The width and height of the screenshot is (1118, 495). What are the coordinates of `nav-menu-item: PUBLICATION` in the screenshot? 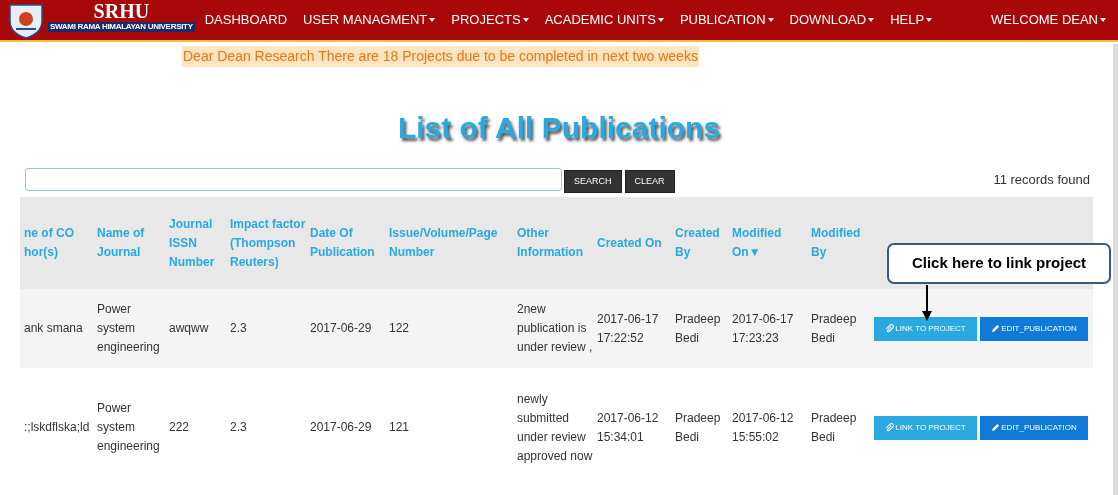 It's located at (726, 20).